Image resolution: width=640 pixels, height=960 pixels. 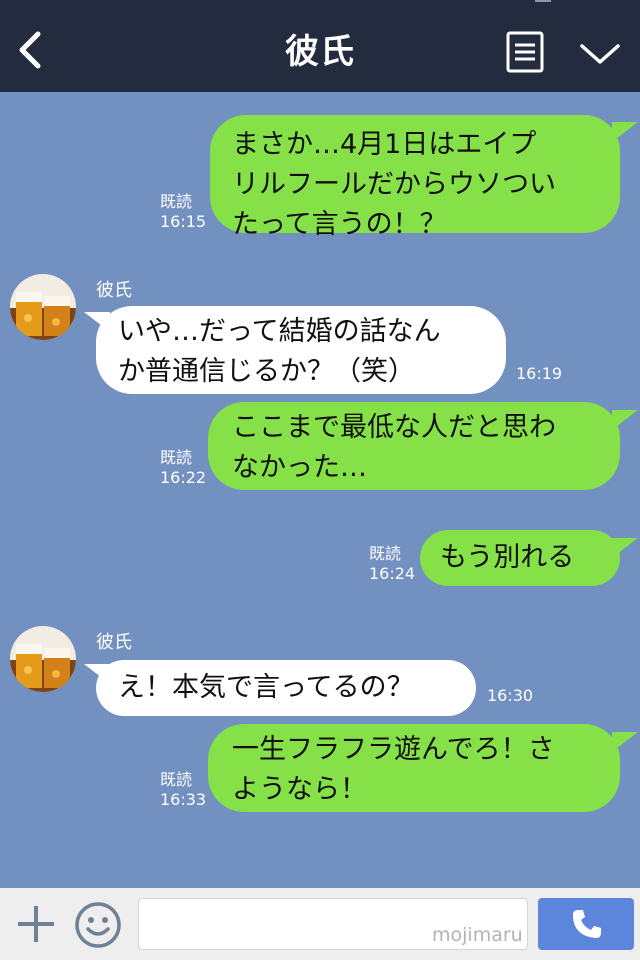 I want to click on message-status: 既読 16:15, so click(x=183, y=212).